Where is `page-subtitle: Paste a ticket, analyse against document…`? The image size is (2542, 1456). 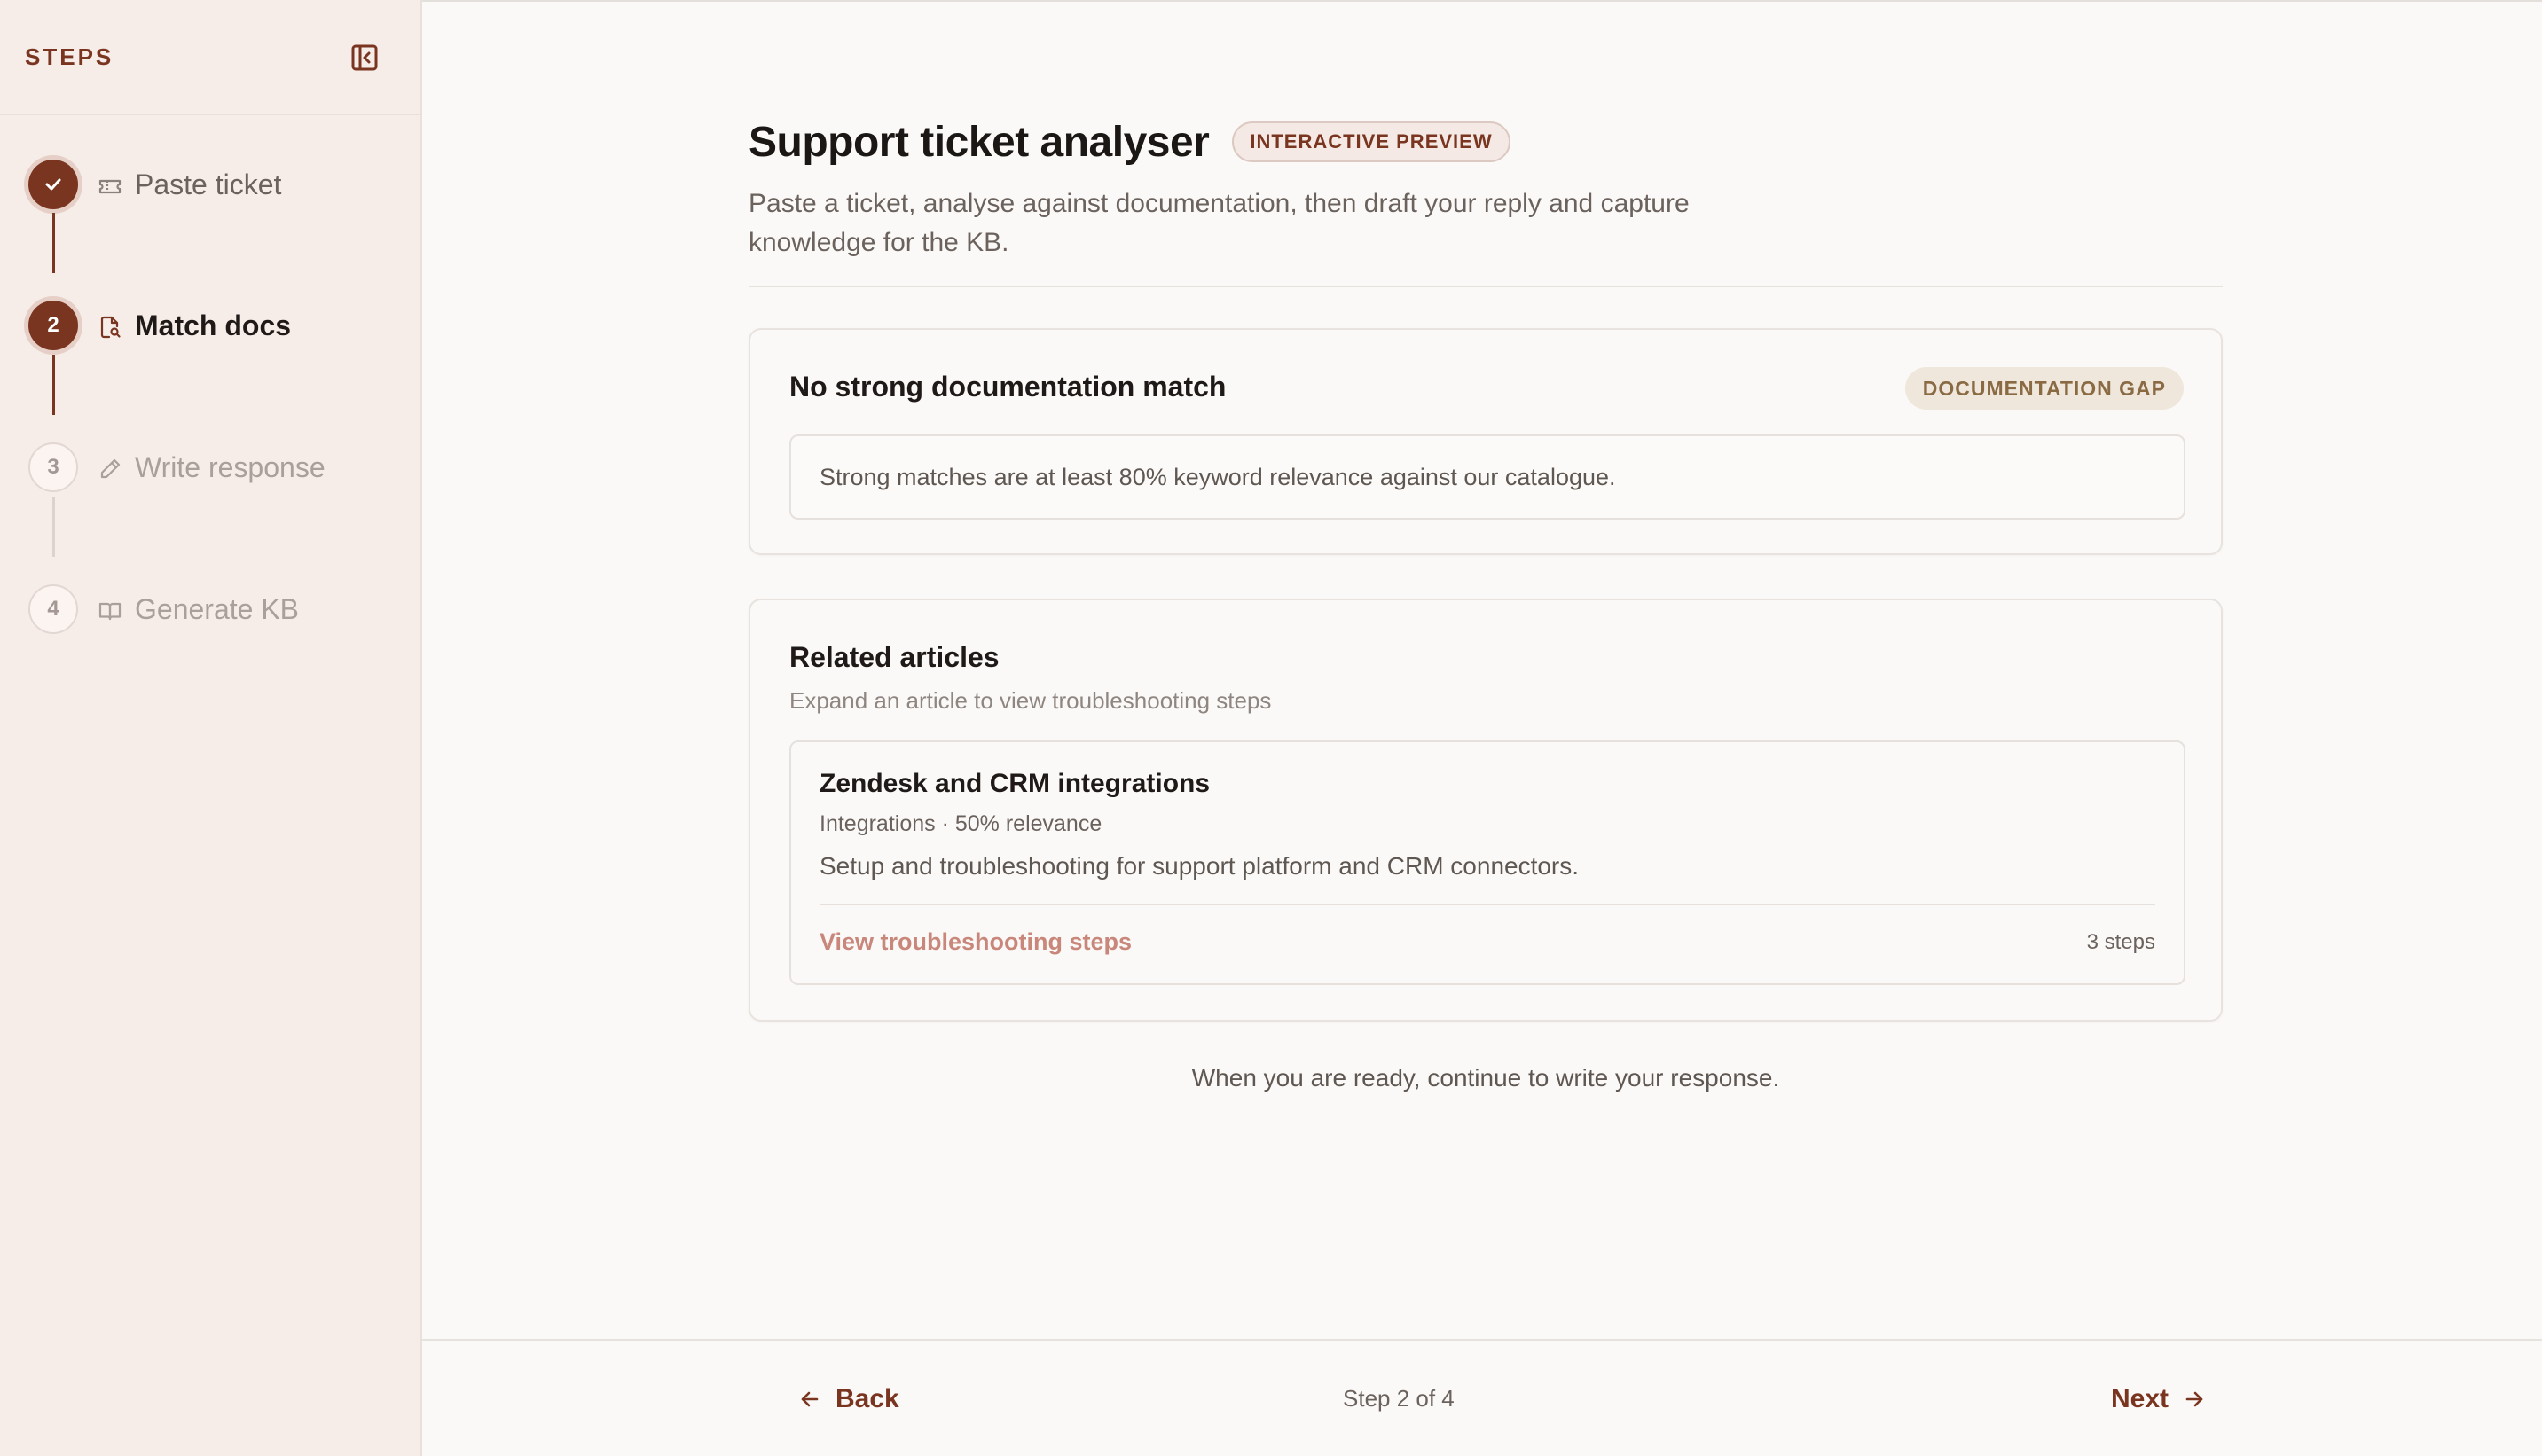
page-subtitle: Paste a ticket, analyse against document… is located at coordinates (1219, 223).